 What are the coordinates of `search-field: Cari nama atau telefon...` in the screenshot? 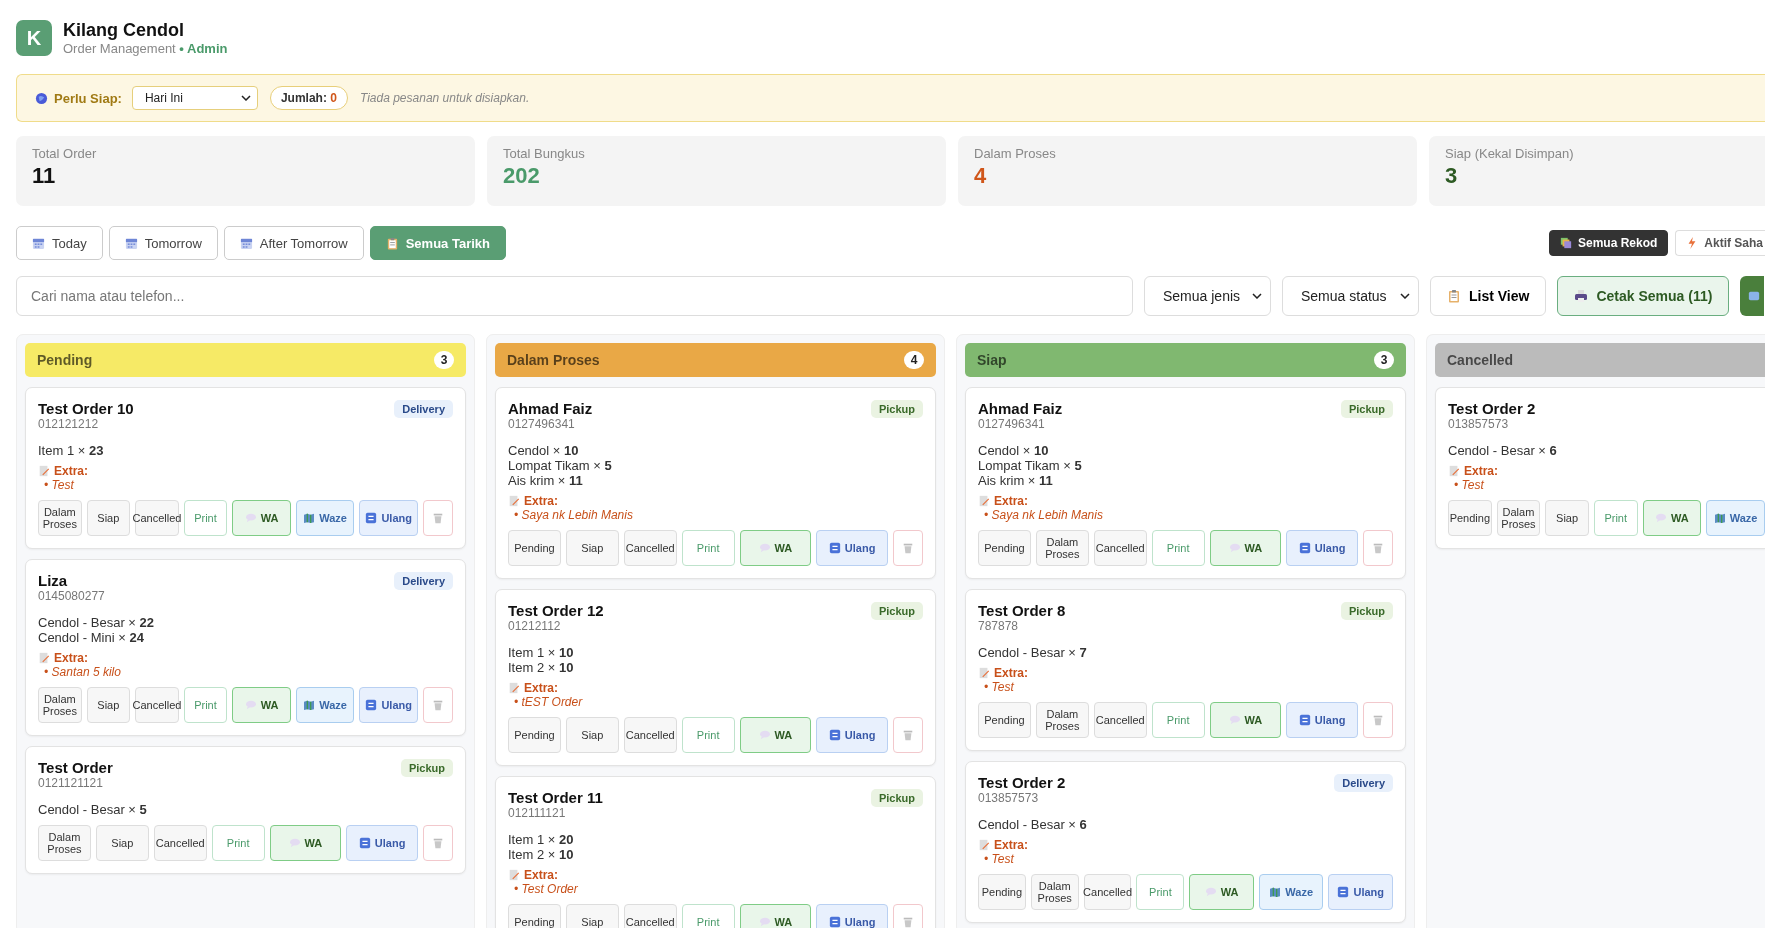 It's located at (574, 296).